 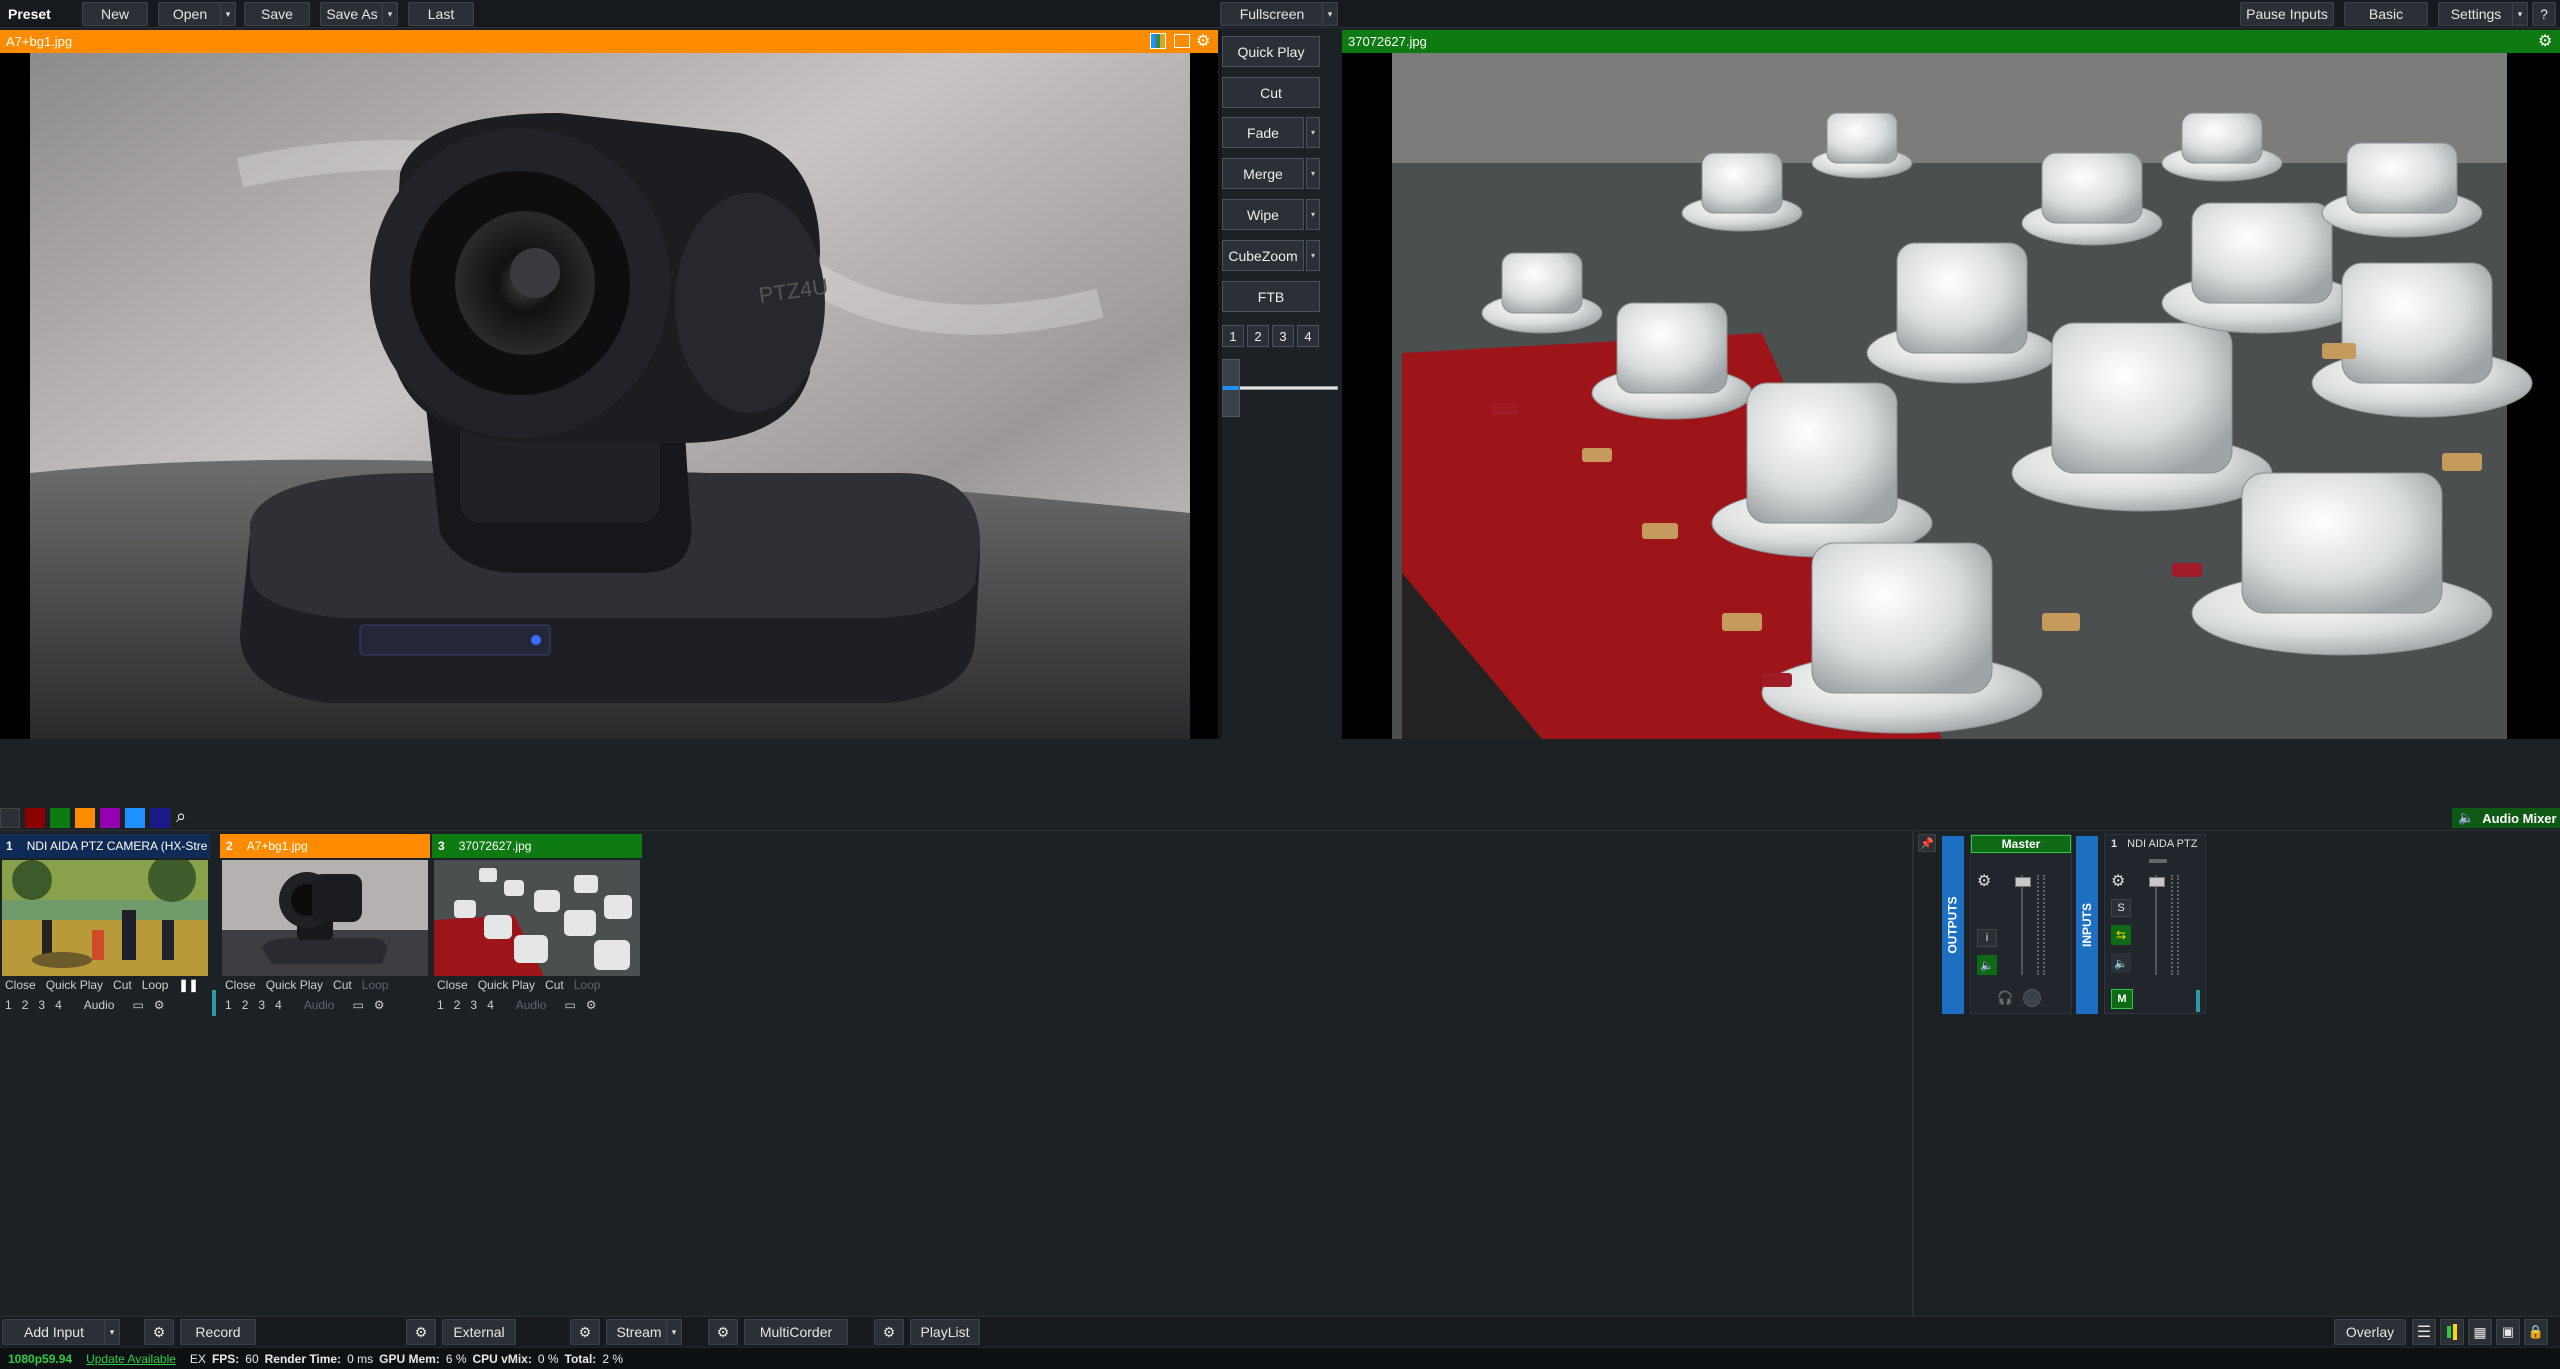 What do you see at coordinates (2287, 14) in the screenshot?
I see `pause-inputs-button: Pause Inputs` at bounding box center [2287, 14].